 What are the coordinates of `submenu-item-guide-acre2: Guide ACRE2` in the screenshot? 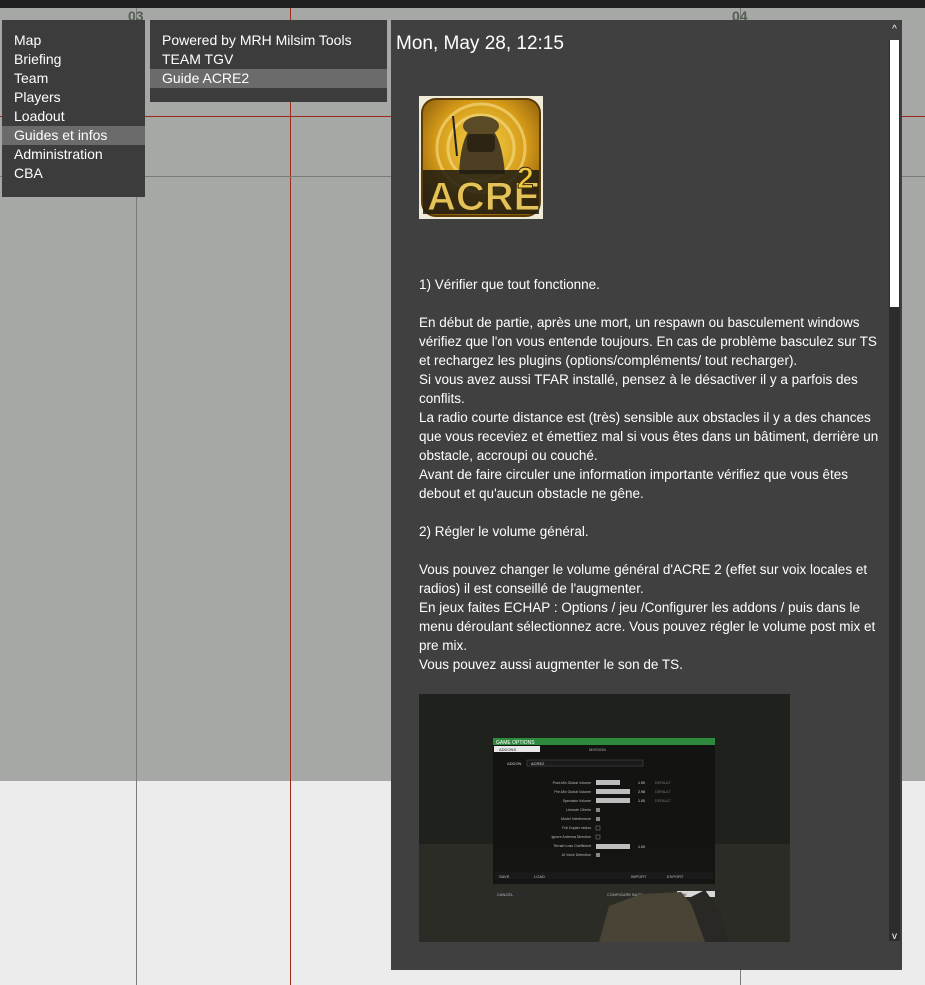 It's located at (268, 78).